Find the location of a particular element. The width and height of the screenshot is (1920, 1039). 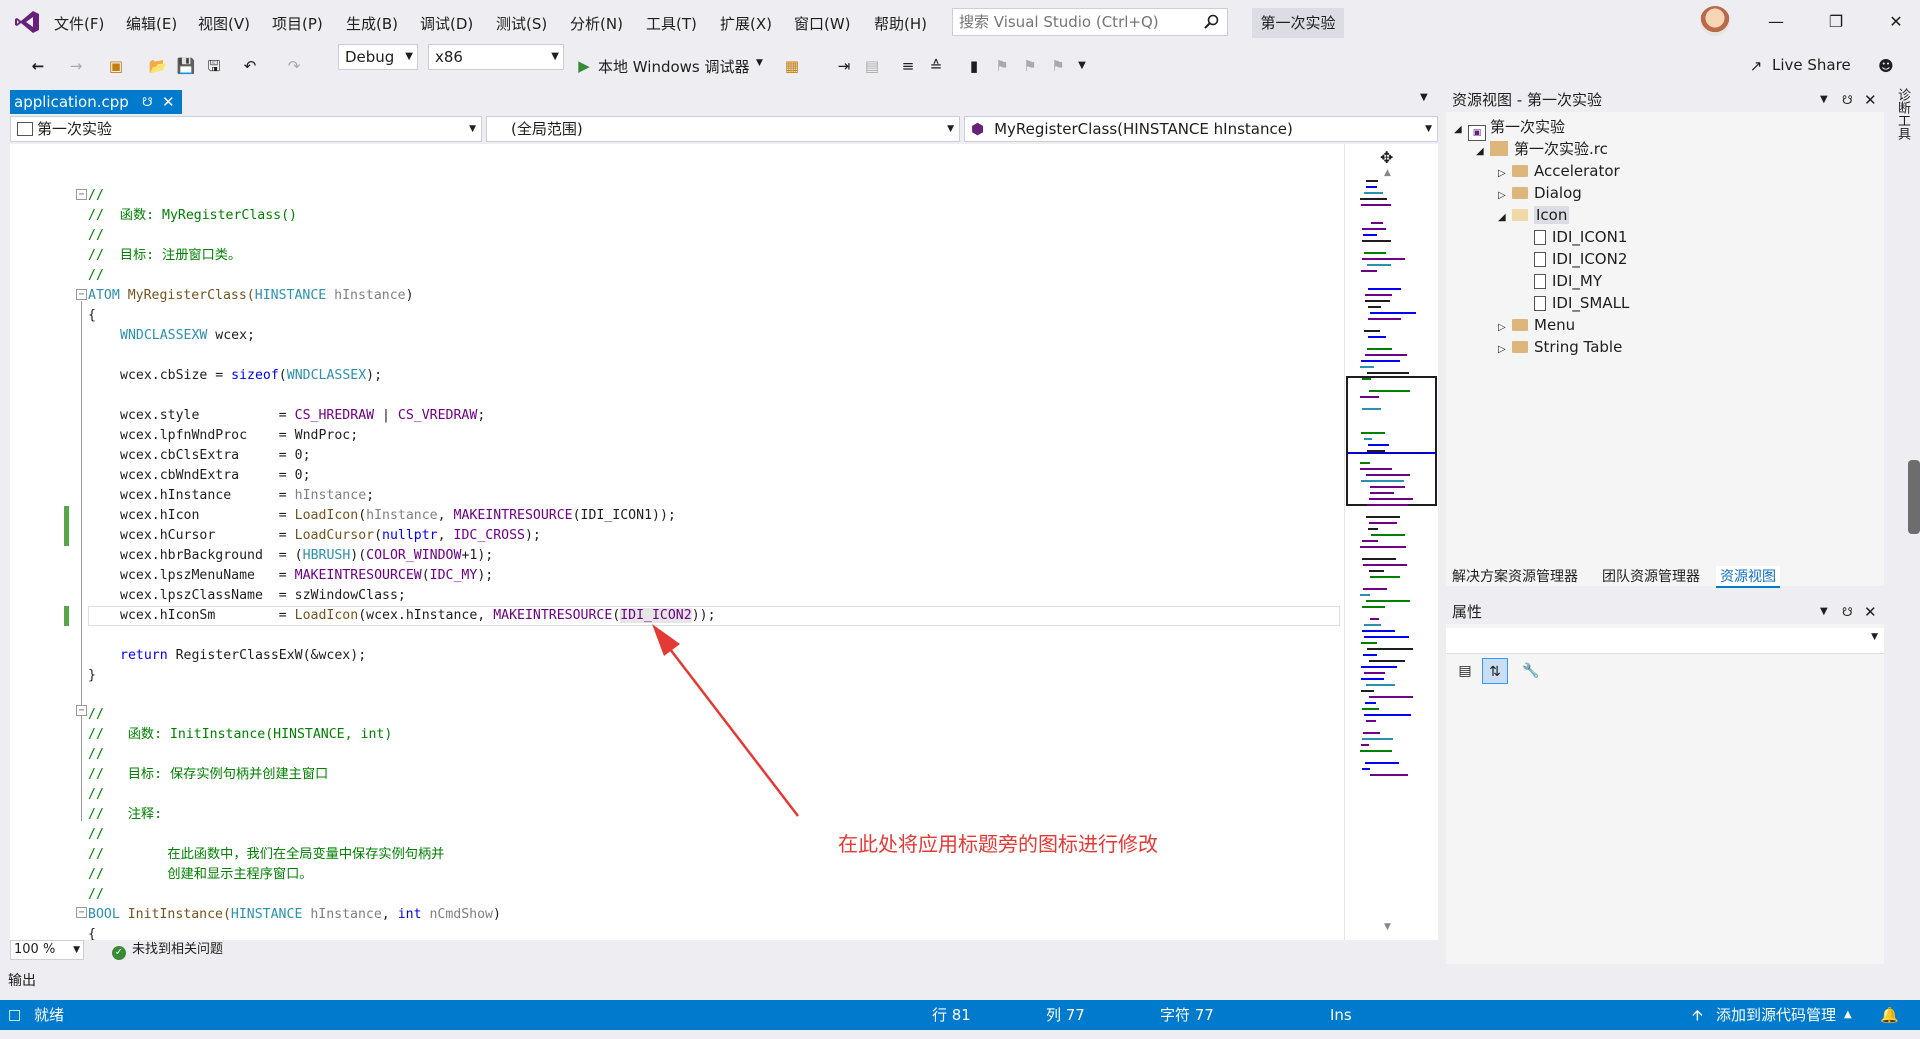

redo-icon: ↷ is located at coordinates (294, 66).